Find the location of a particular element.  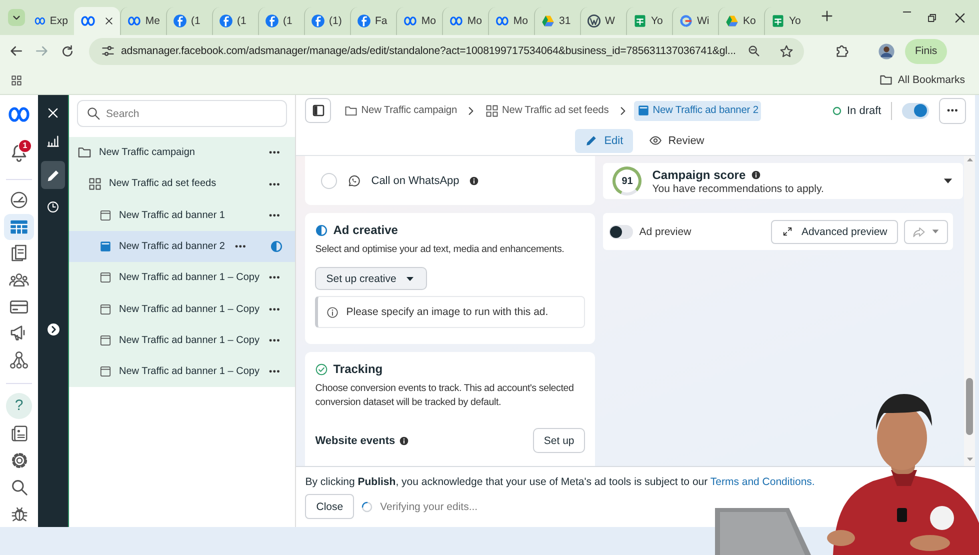

status-label: In draft is located at coordinates (864, 110).